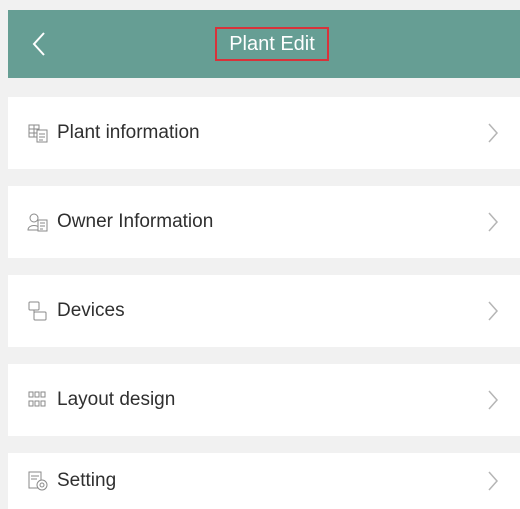 The height and width of the screenshot is (509, 520). Describe the element at coordinates (272, 44) in the screenshot. I see `page-title: Plant Edit` at that location.